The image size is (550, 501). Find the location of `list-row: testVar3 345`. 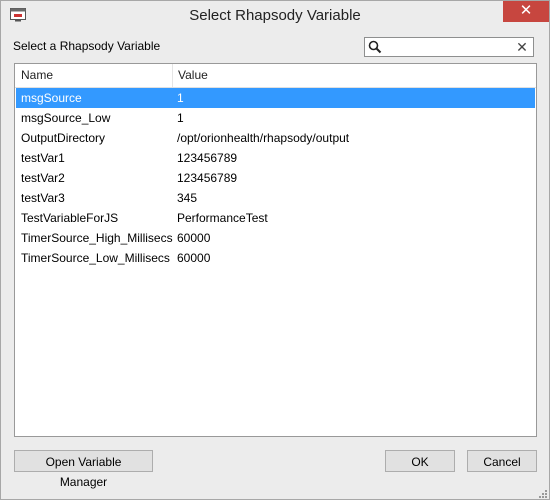

list-row: testVar3 345 is located at coordinates (275, 198).